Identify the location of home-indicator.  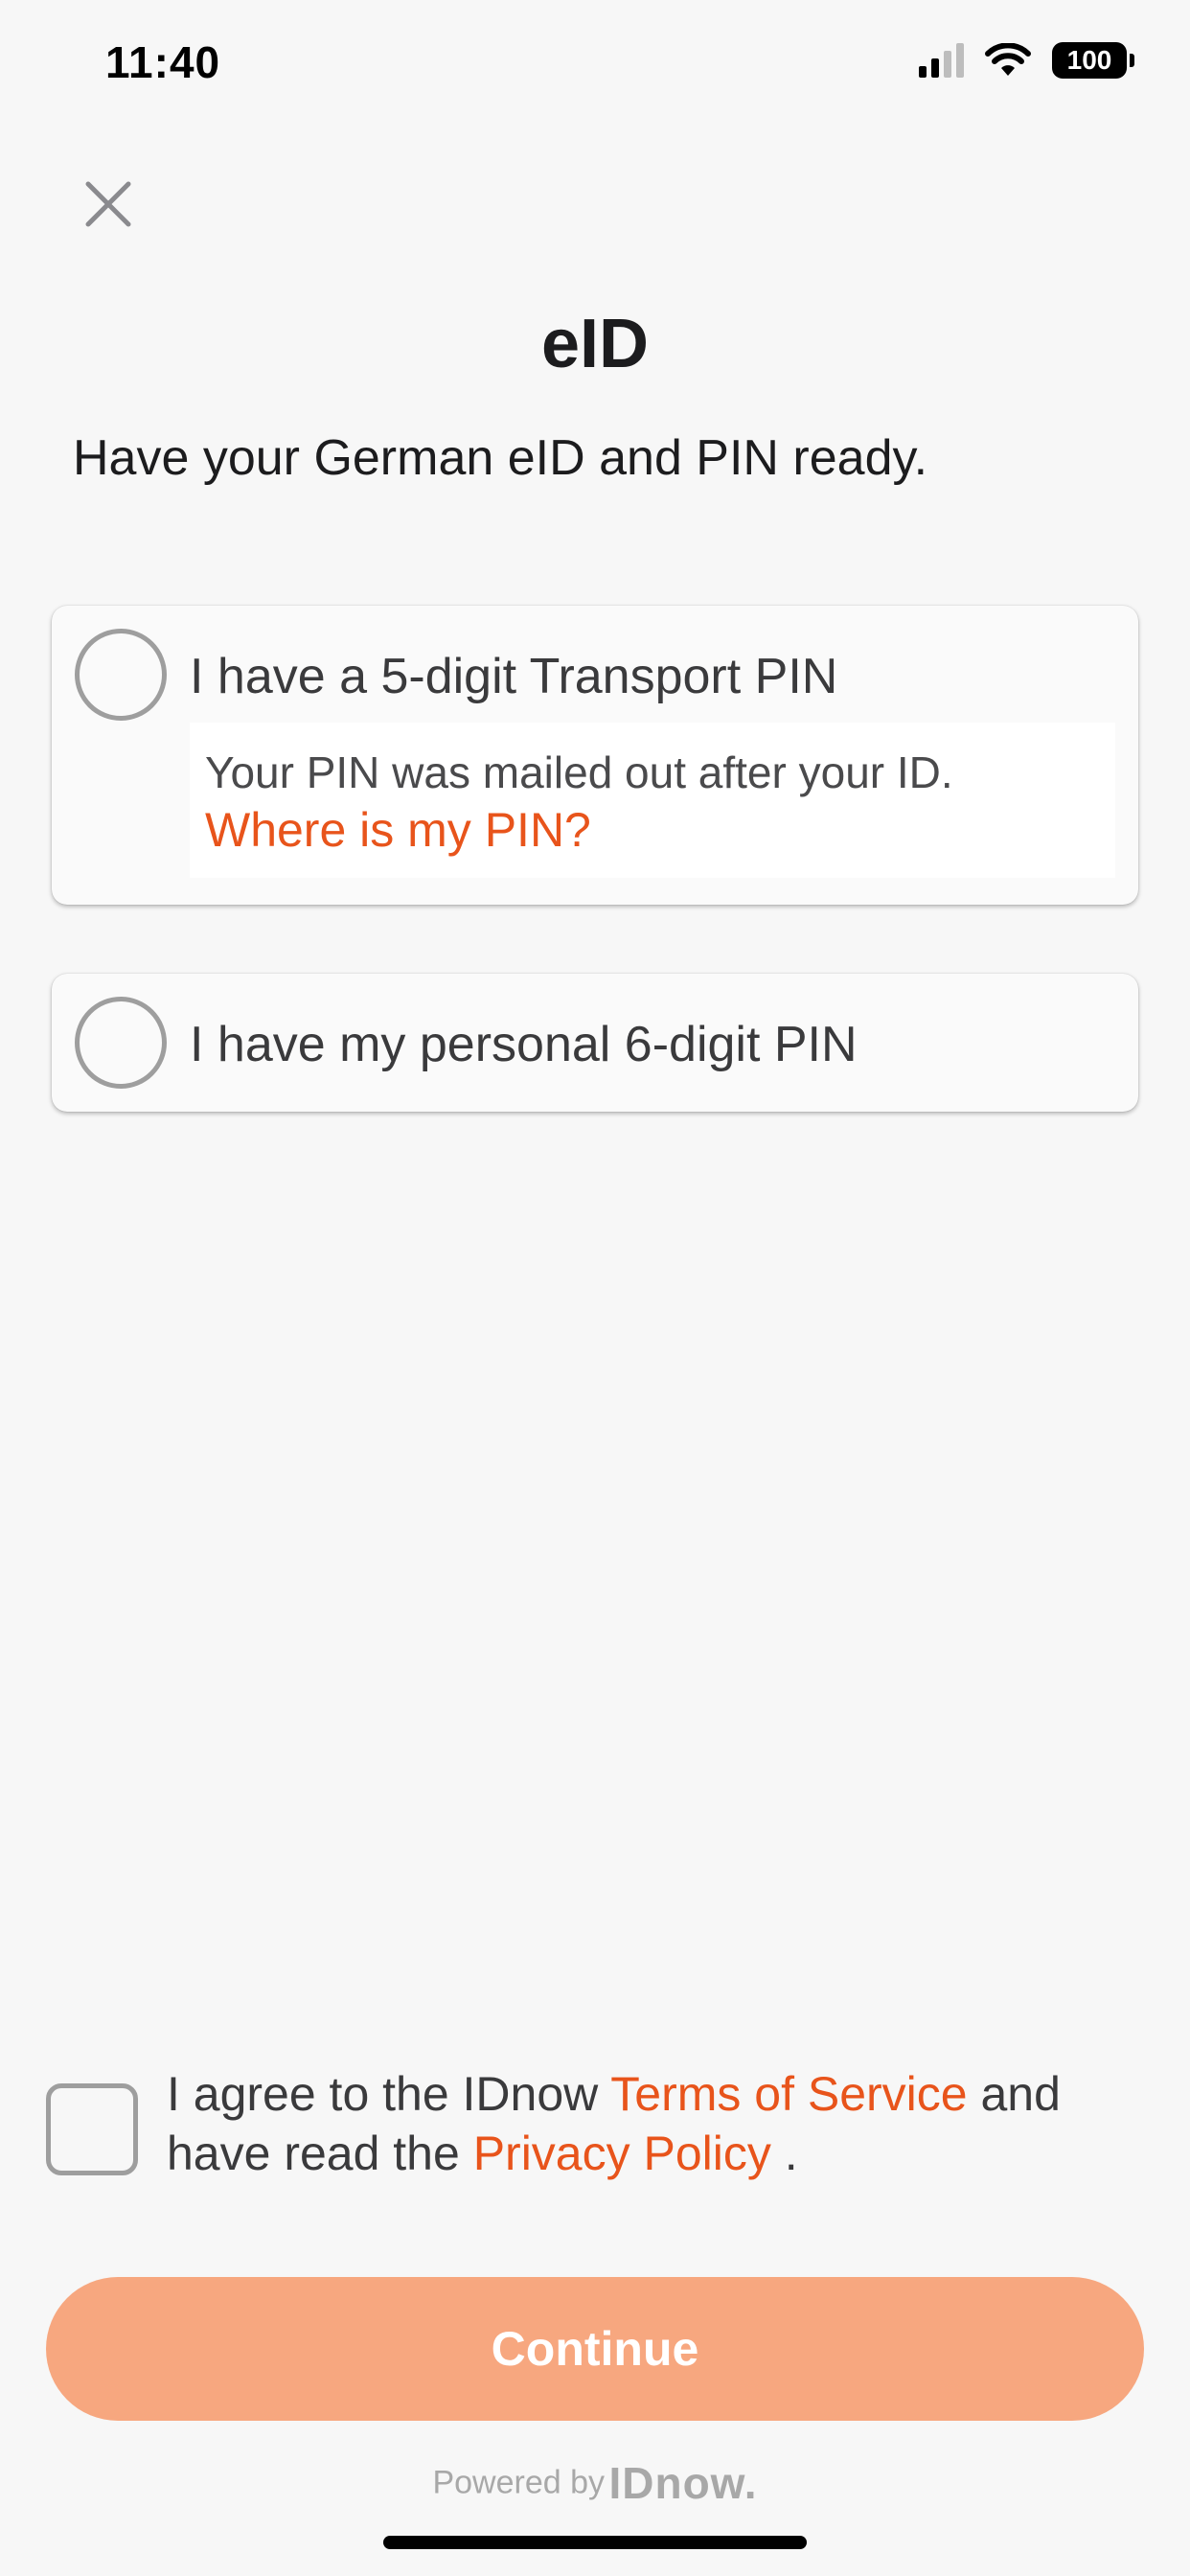
(595, 2542).